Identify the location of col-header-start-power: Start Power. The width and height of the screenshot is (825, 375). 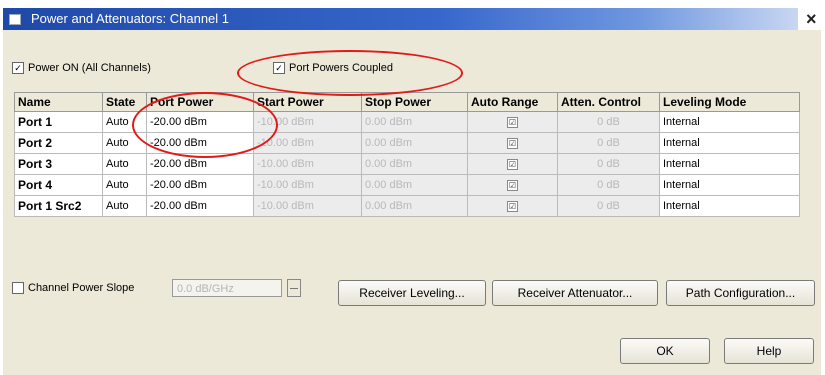
(307, 102).